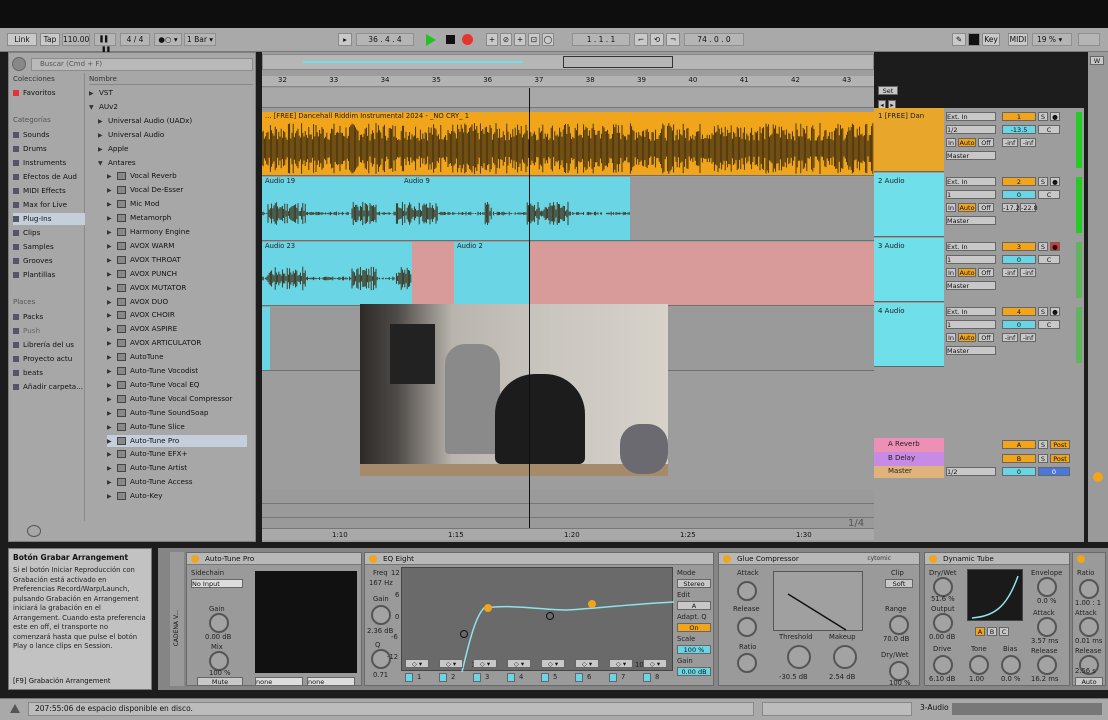  I want to click on arrangement-position: 36 . 4 . 4, so click(385, 39).